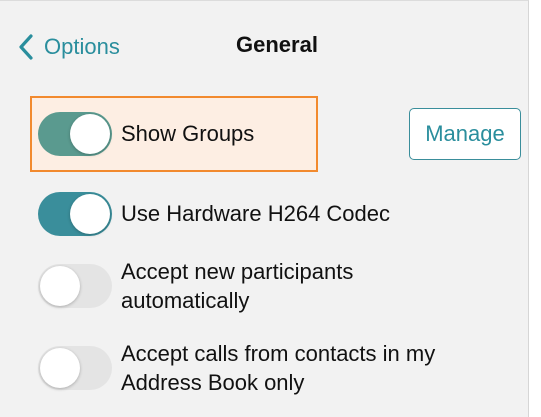  What do you see at coordinates (237, 286) in the screenshot?
I see `accept-participants-label: Accept new participants automatically` at bounding box center [237, 286].